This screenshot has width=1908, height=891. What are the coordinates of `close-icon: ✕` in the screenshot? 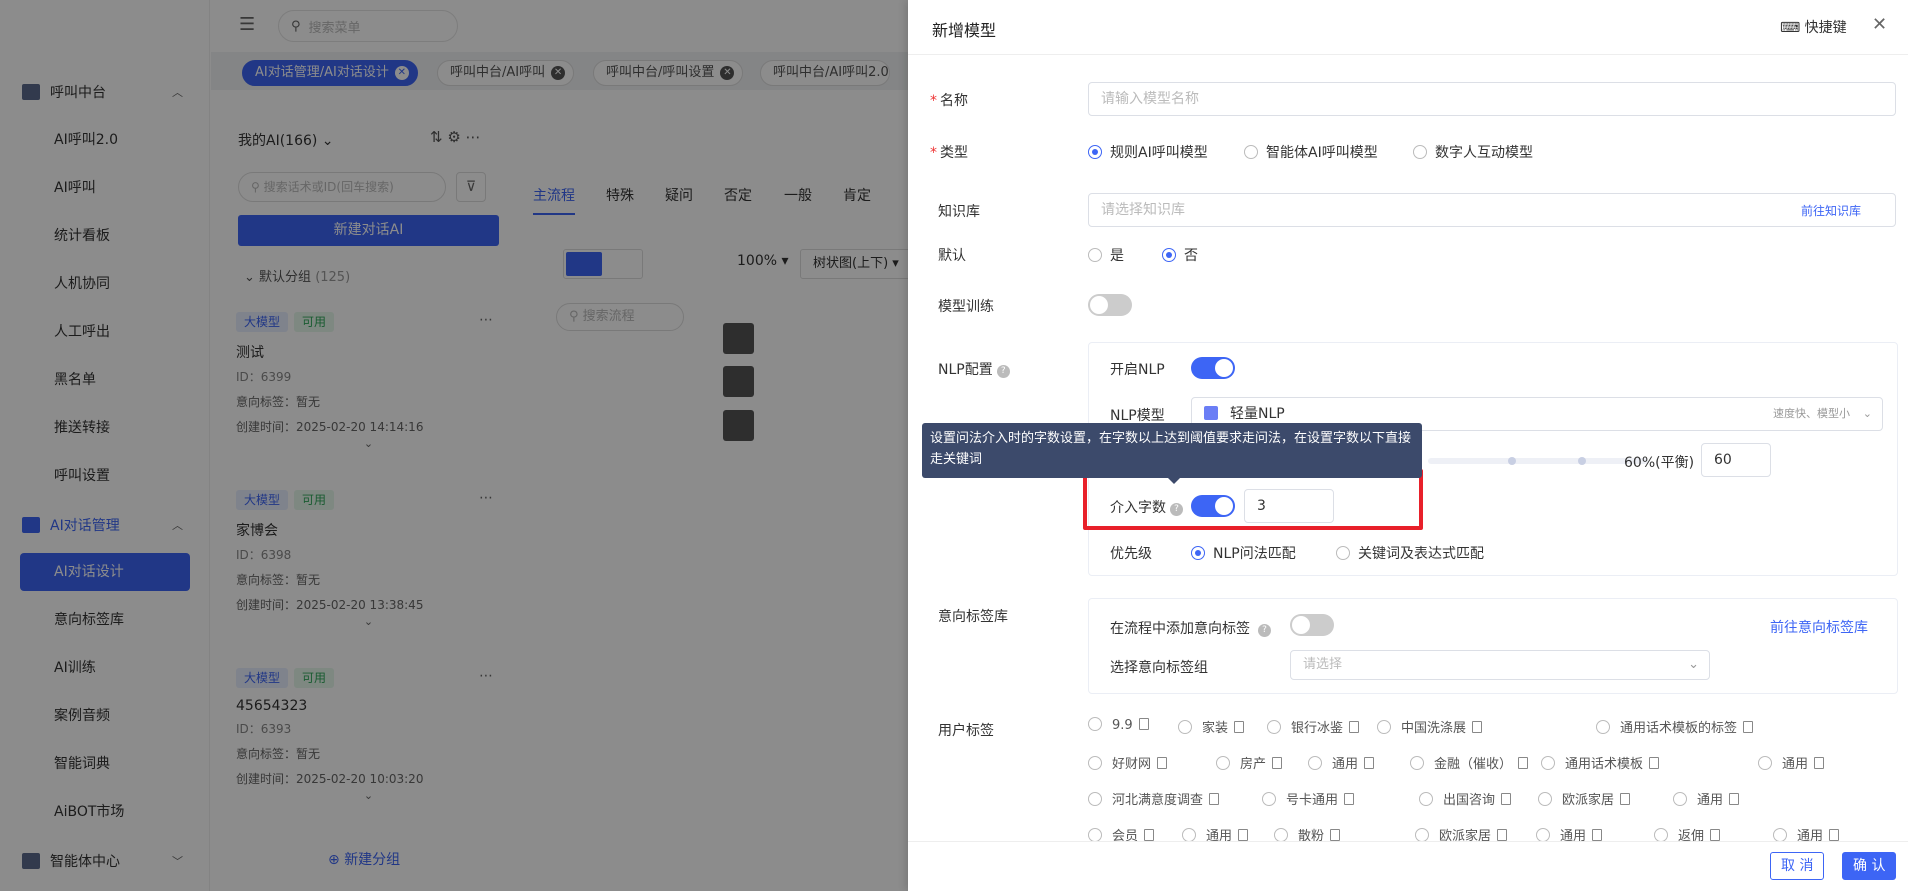 It's located at (1879, 24).